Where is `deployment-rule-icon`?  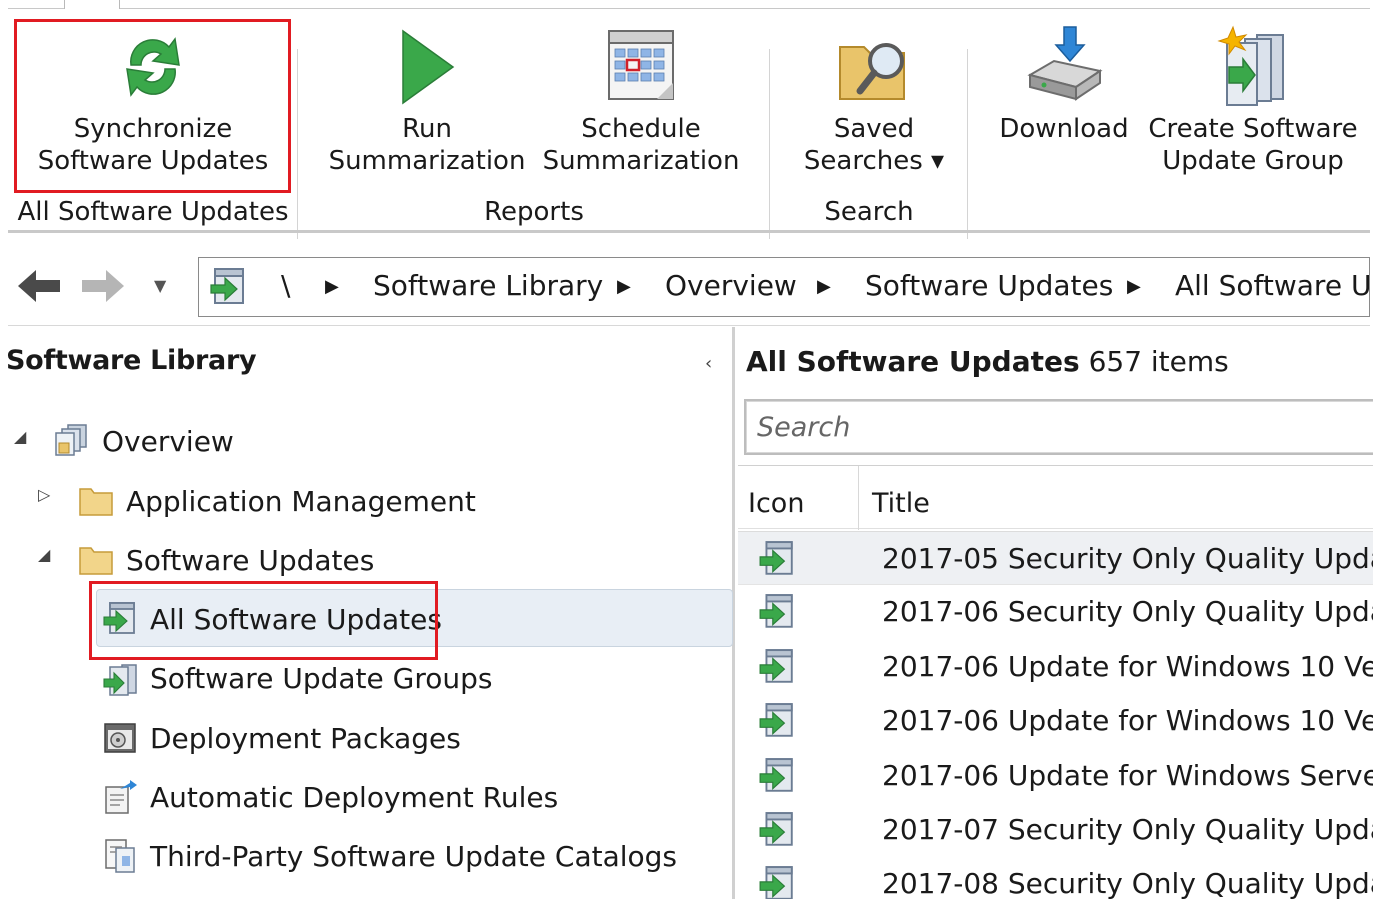
deployment-rule-icon is located at coordinates (121, 797).